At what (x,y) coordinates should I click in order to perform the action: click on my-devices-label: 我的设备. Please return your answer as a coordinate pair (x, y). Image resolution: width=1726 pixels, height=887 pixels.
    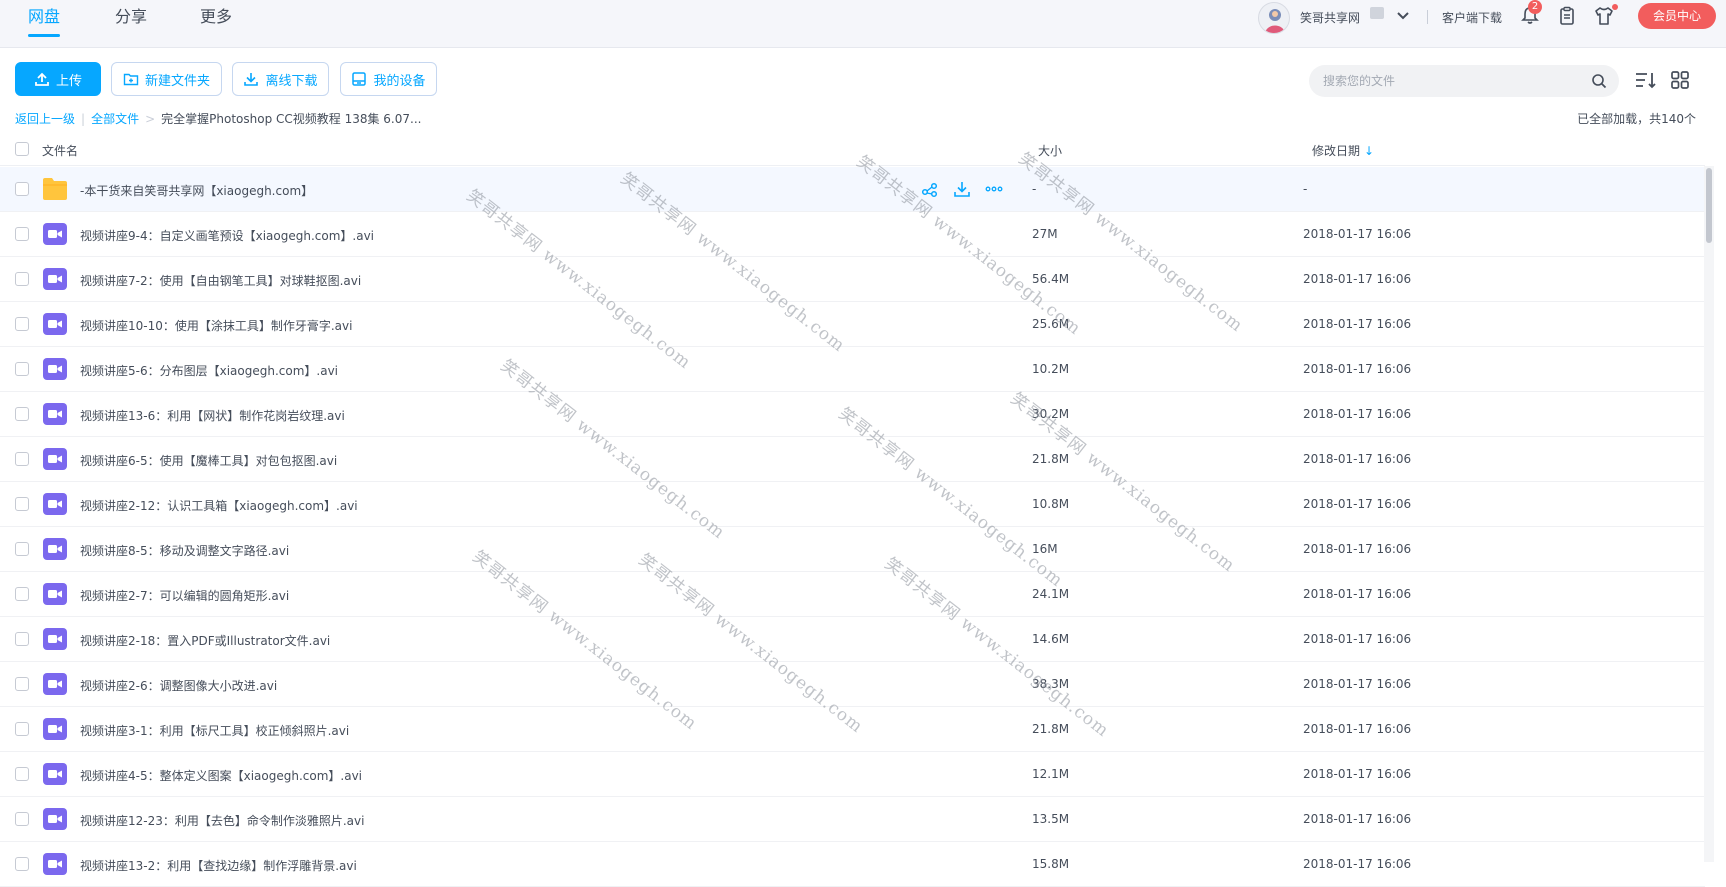
    Looking at the image, I should click on (399, 81).